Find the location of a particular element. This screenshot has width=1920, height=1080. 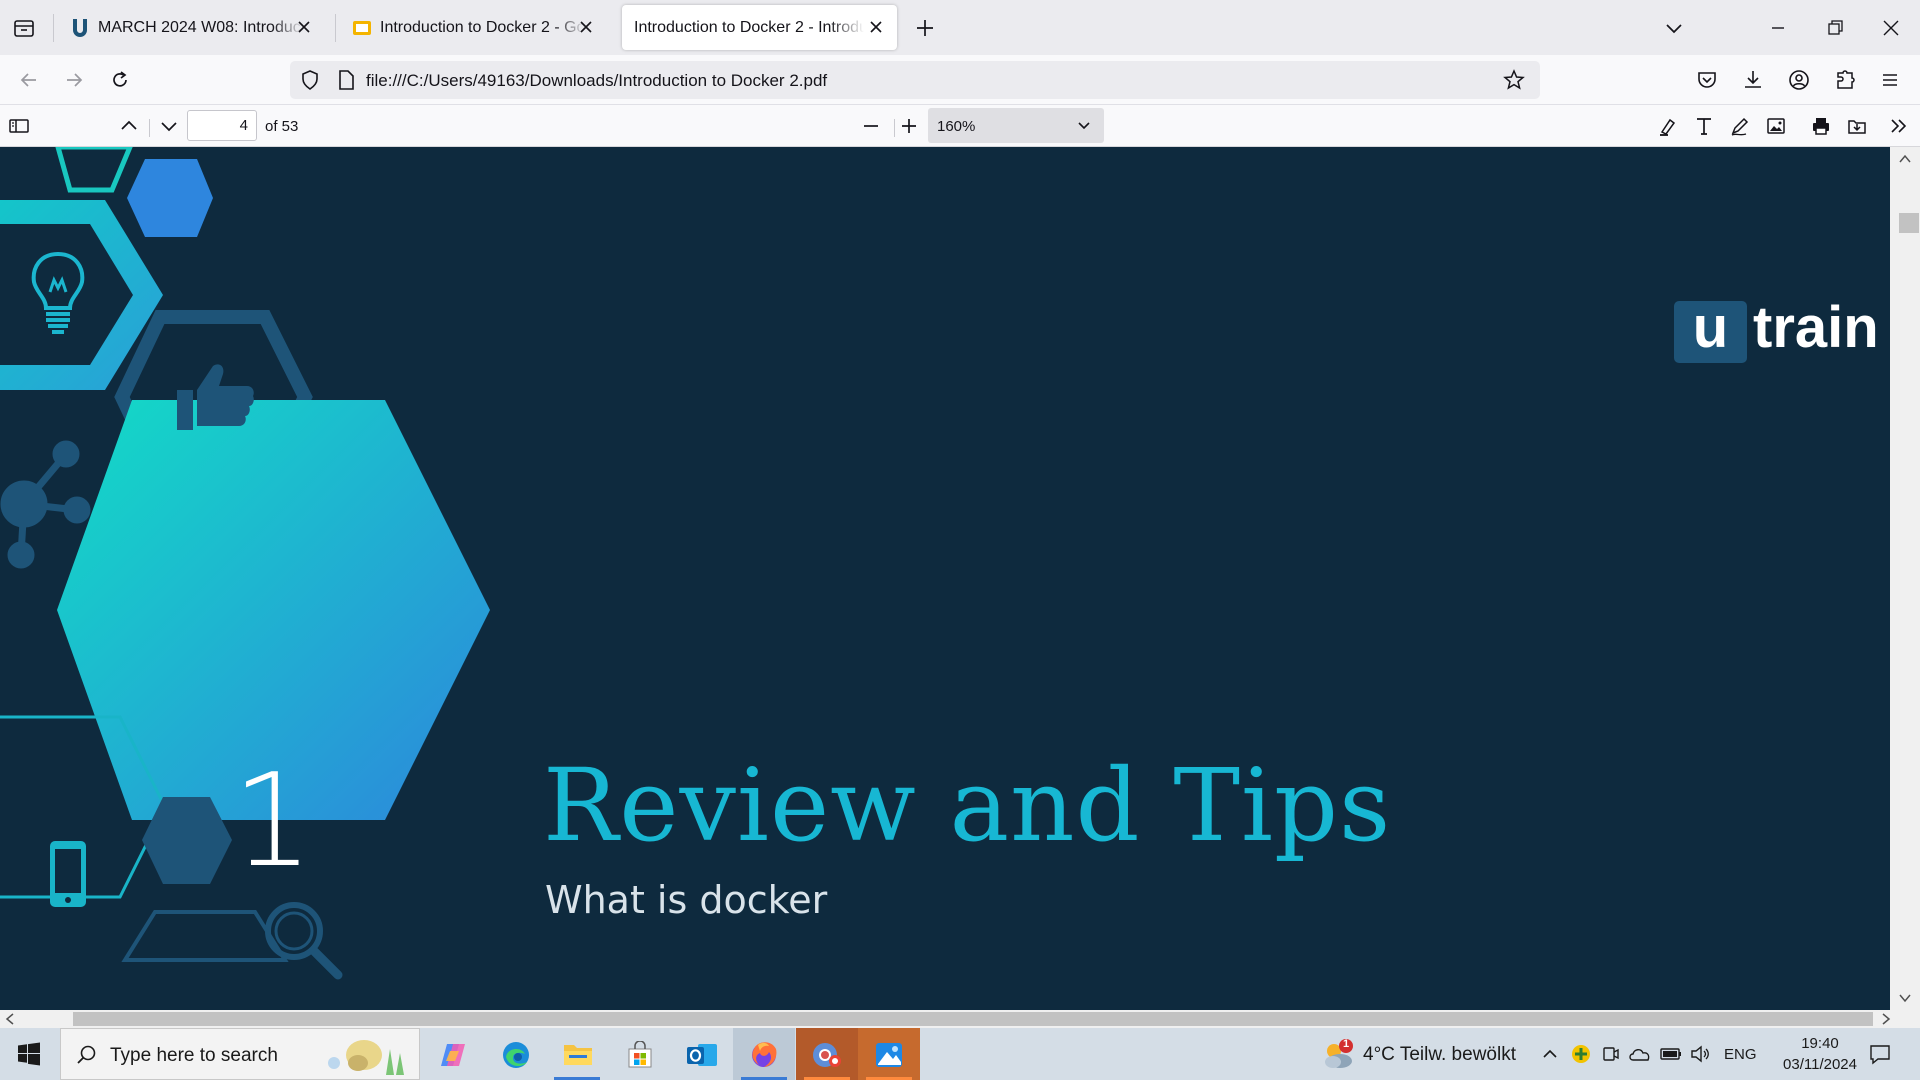

downloads-icon is located at coordinates (1753, 80).